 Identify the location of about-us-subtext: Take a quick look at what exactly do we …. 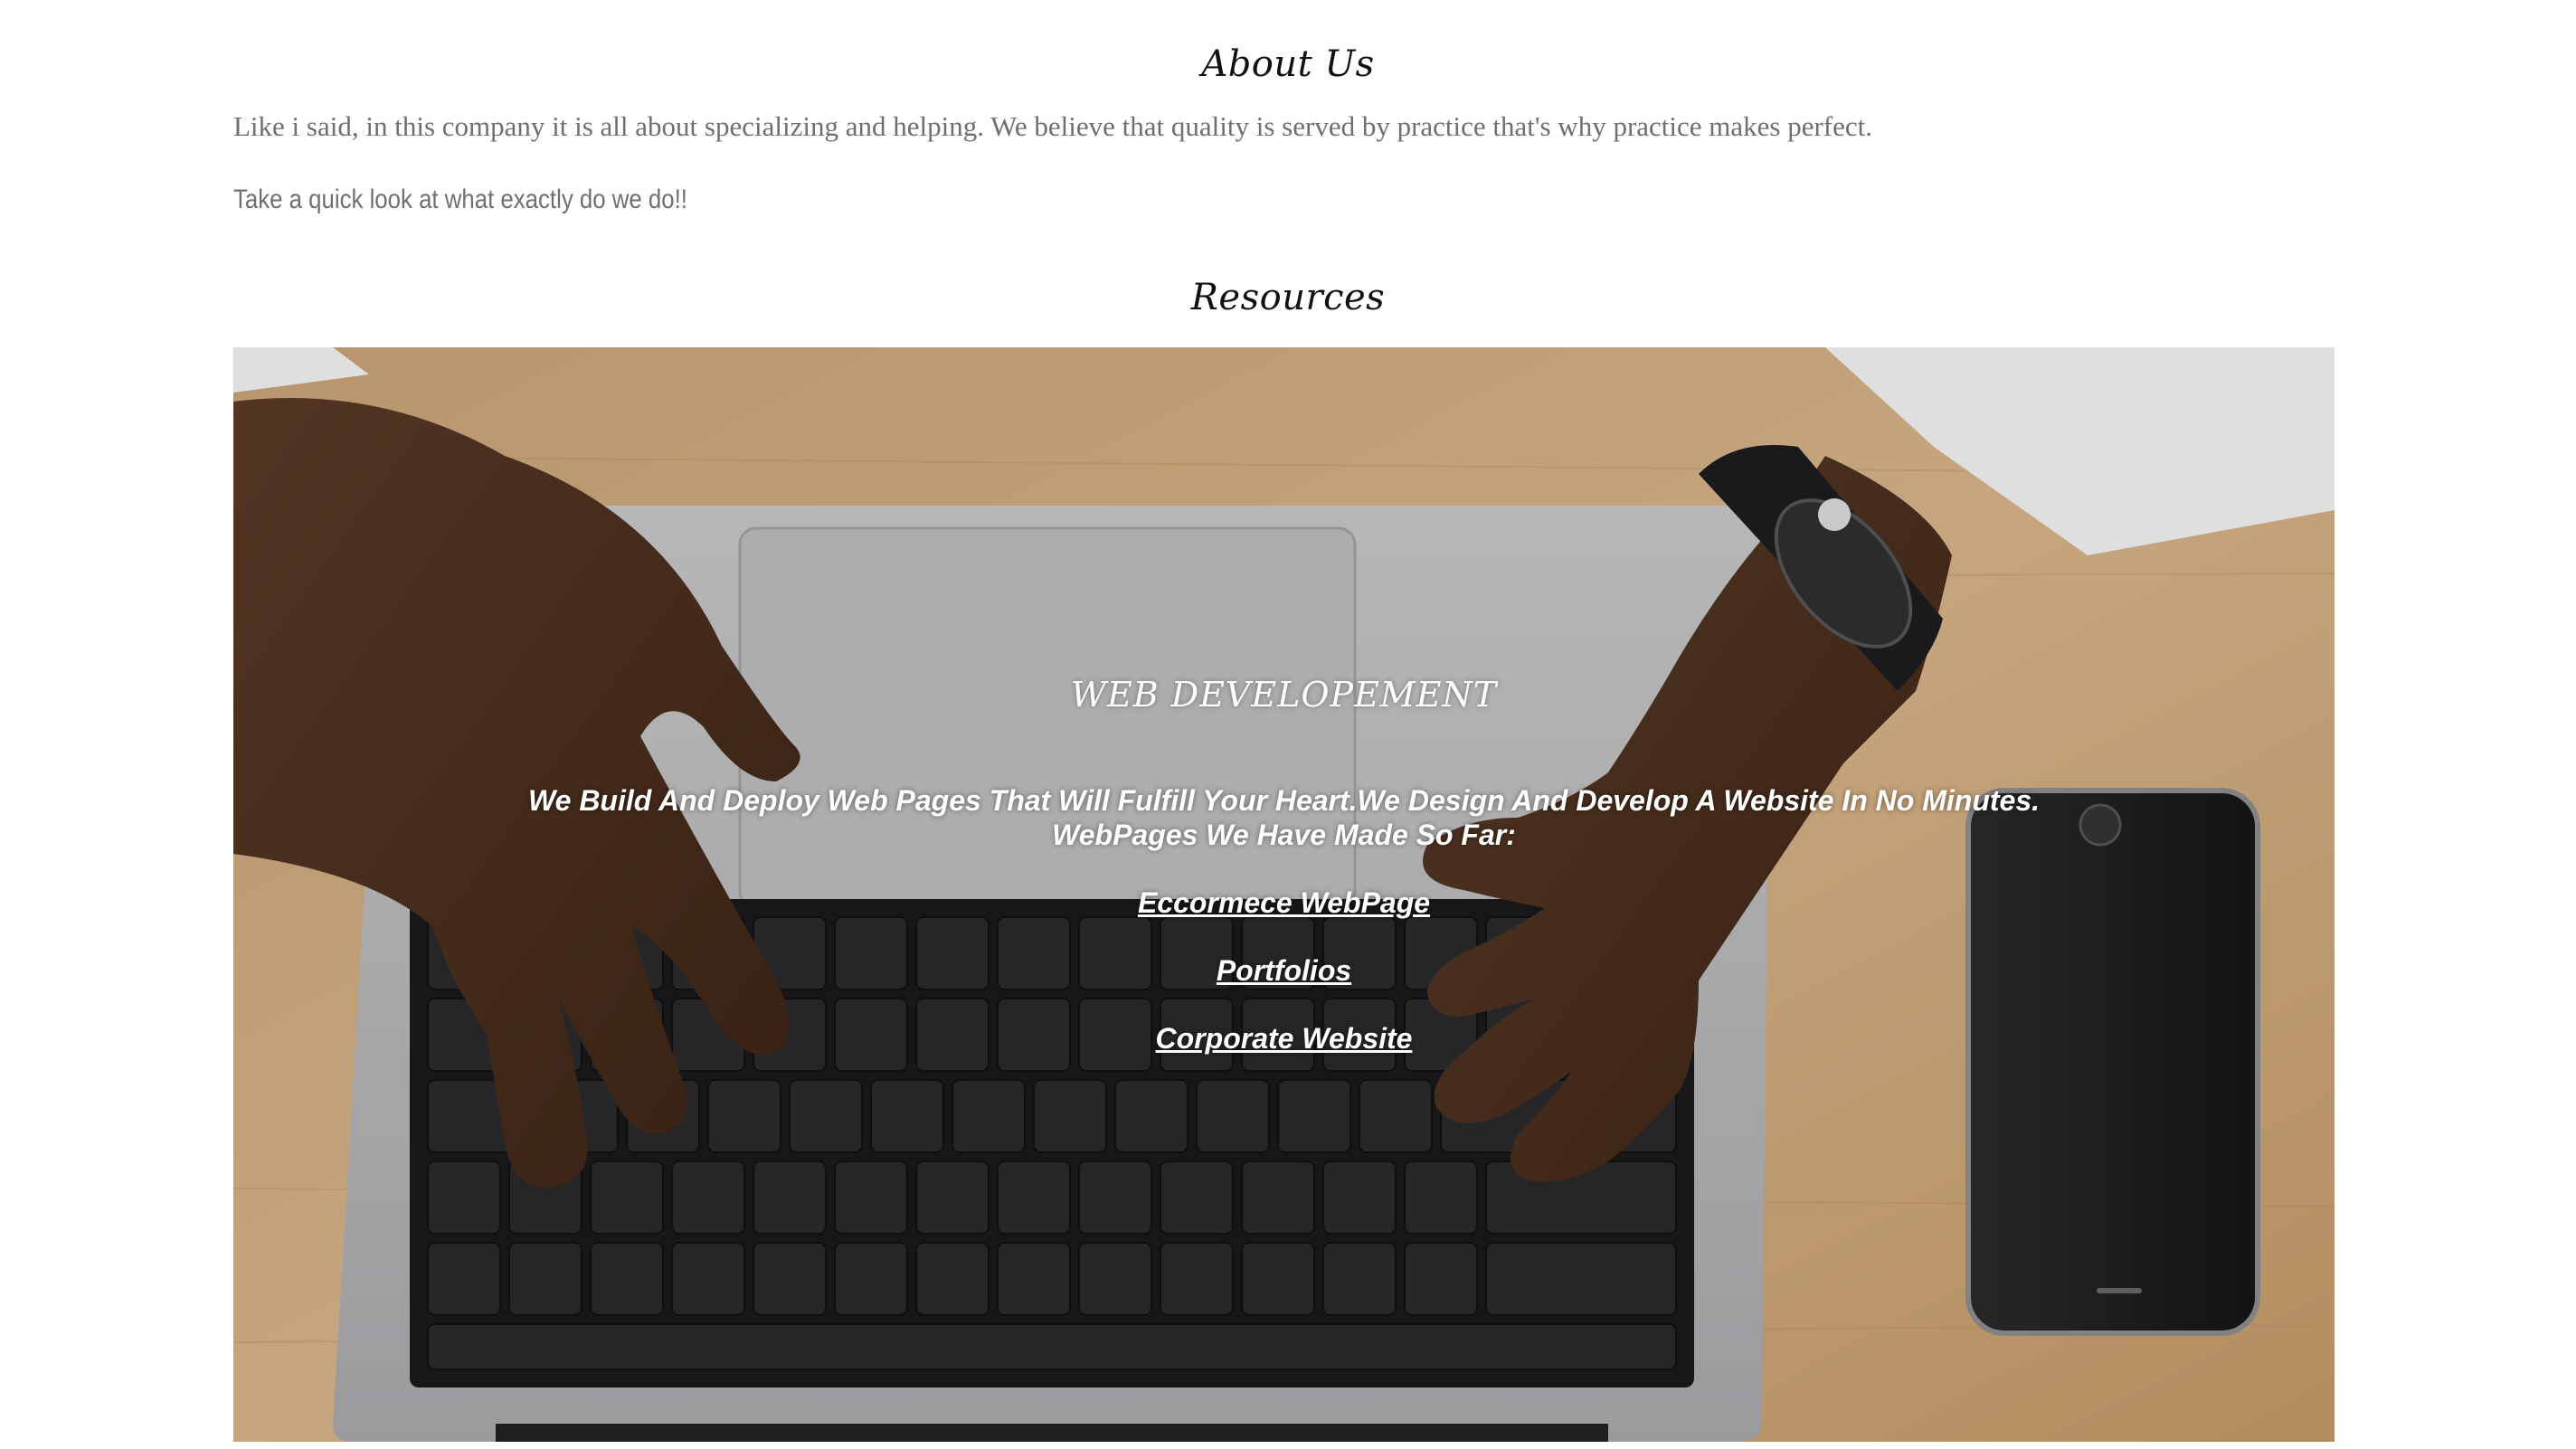
(460, 200).